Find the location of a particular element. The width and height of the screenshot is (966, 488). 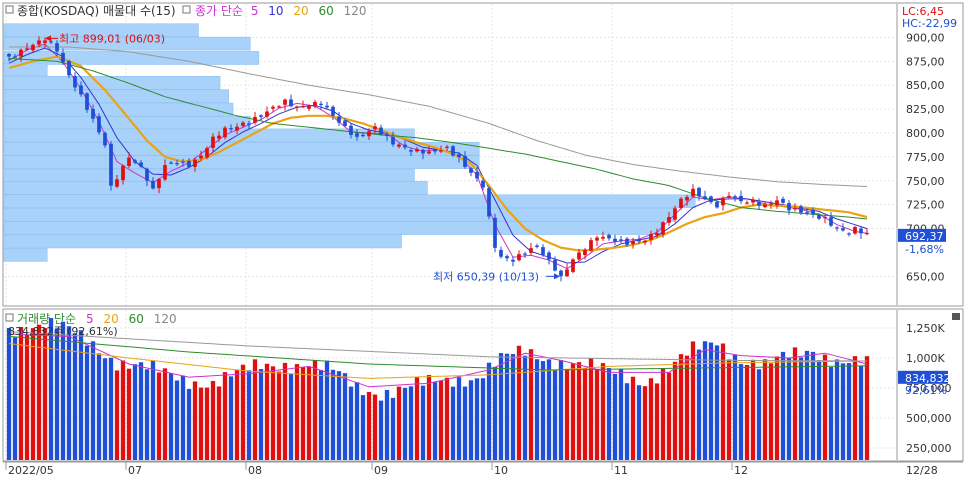

last-volume-percent: 92,61% is located at coordinates (926, 390).